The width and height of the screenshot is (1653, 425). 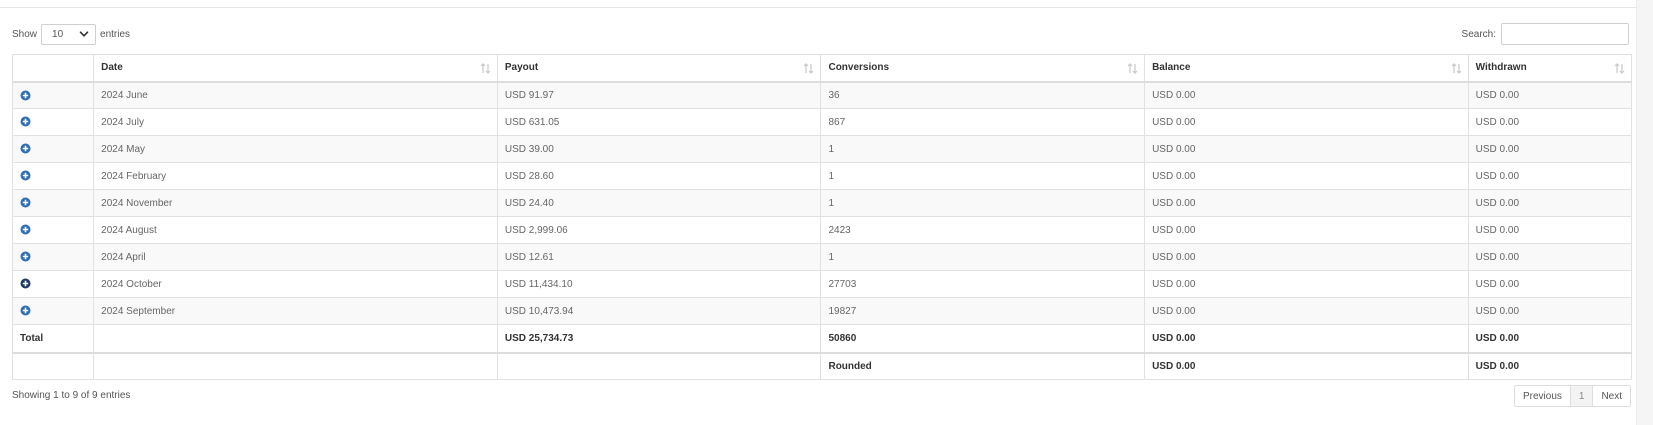 I want to click on column-header-balance: Balance, so click(x=1306, y=68).